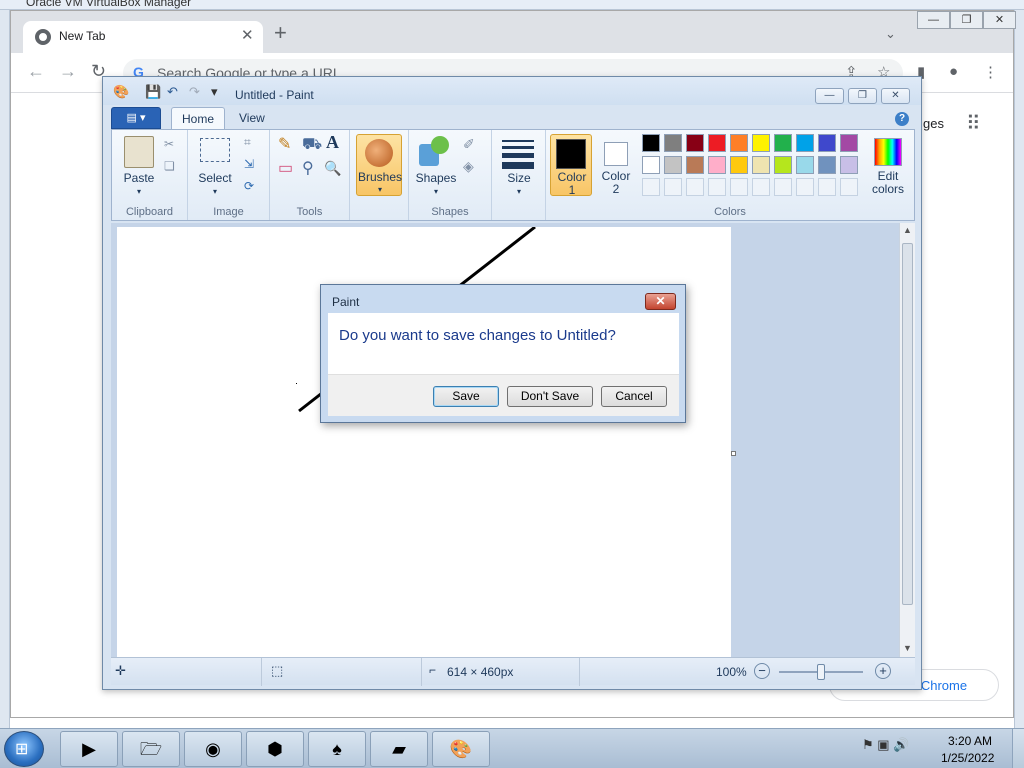  Describe the element at coordinates (883, 671) in the screenshot. I see `zoom-in-button: +` at that location.